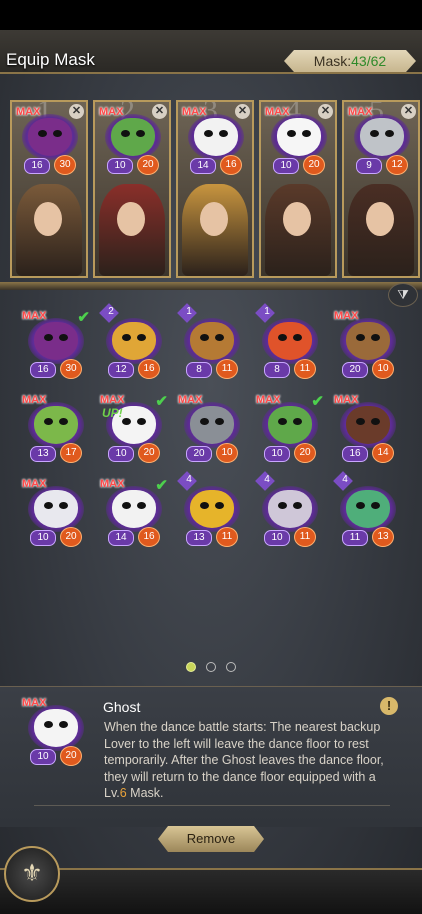  Describe the element at coordinates (56, 344) in the screenshot. I see `mask-icon-wolf: MAX 16 30 ✔` at that location.